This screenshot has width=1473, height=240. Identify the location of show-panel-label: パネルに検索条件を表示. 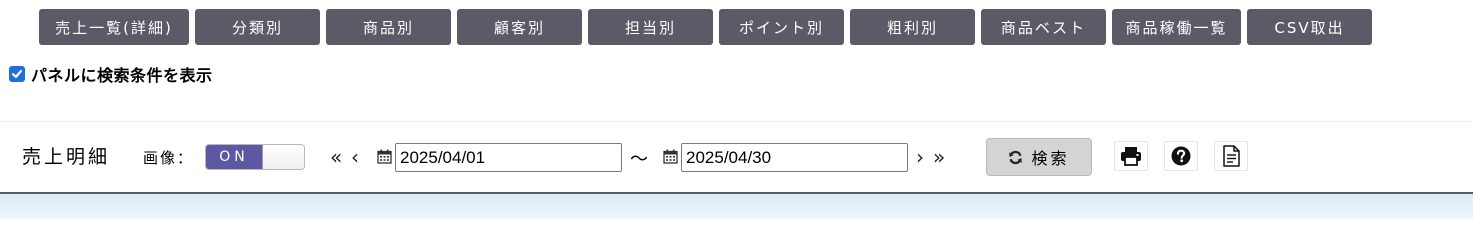
(122, 75).